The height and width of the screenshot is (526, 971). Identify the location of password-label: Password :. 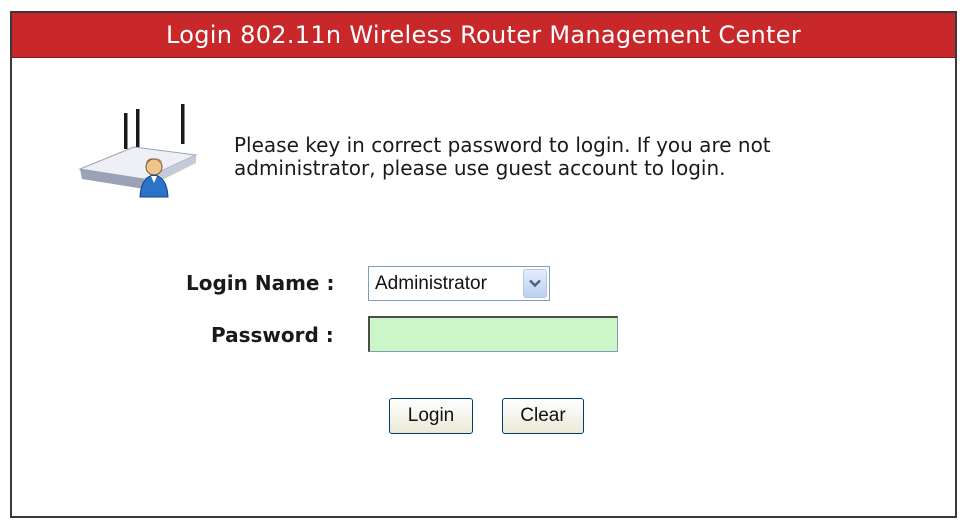
(272, 335).